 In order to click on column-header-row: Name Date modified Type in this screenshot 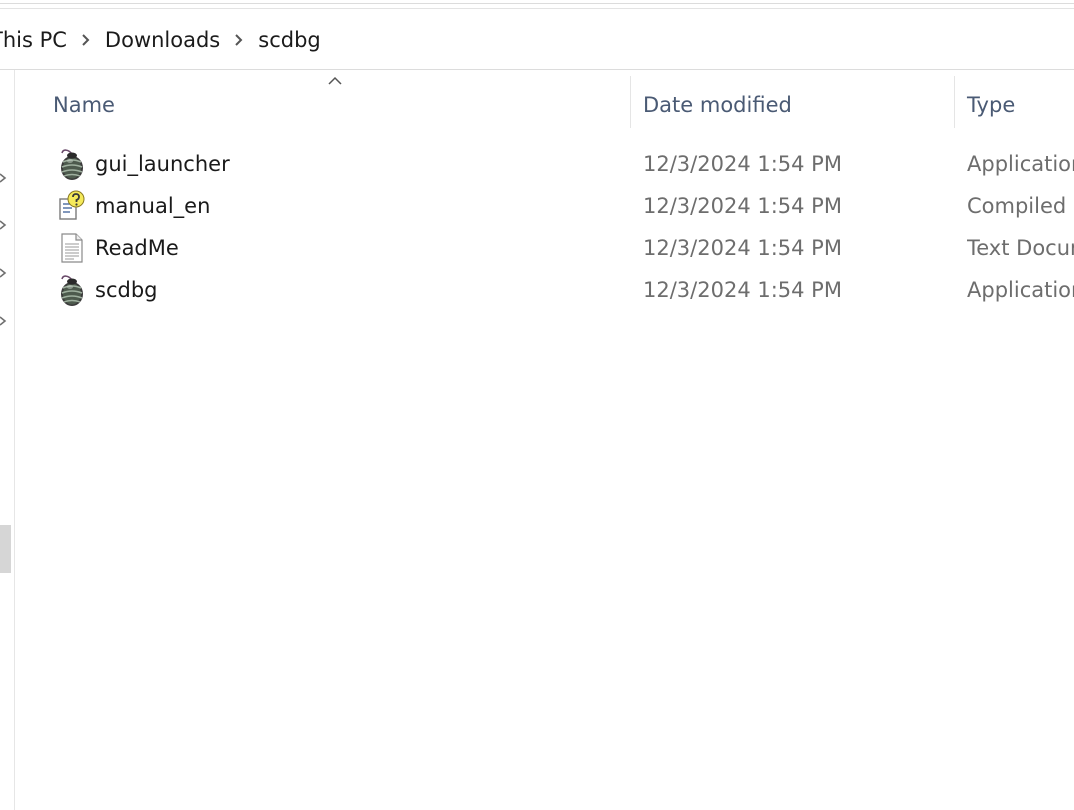, I will do `click(545, 103)`.